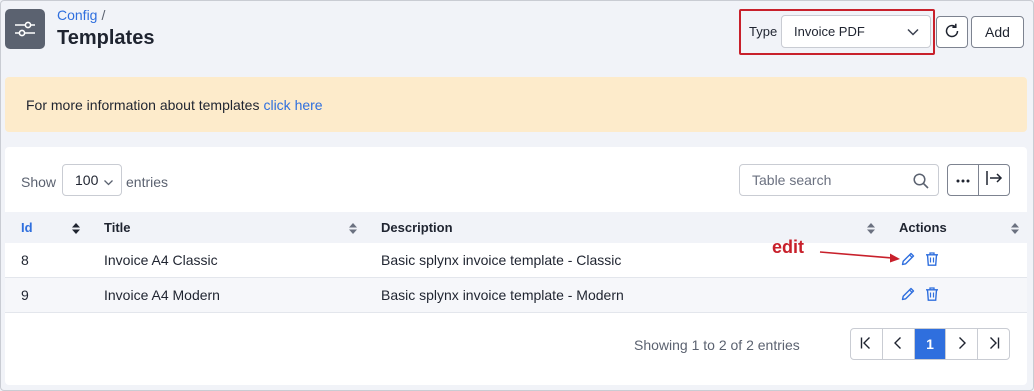  Describe the element at coordinates (25, 260) in the screenshot. I see `row-id: 8` at that location.